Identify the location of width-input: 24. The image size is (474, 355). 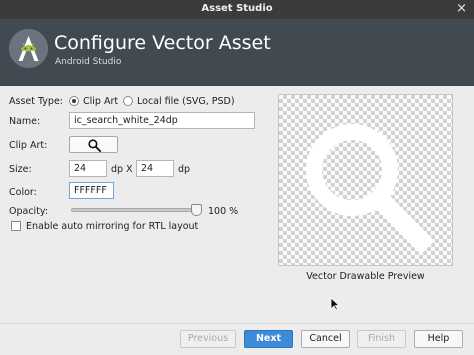
(88, 168).